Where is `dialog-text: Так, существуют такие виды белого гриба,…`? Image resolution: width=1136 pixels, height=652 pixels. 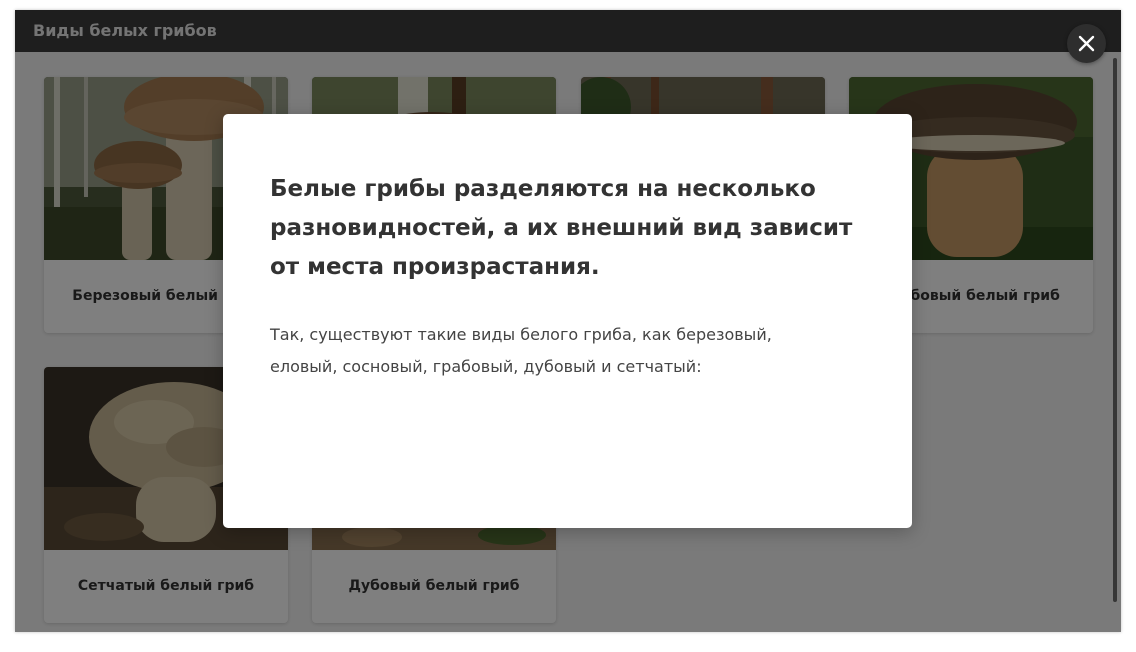
dialog-text: Так, существуют такие виды белого гриба,… is located at coordinates (521, 350).